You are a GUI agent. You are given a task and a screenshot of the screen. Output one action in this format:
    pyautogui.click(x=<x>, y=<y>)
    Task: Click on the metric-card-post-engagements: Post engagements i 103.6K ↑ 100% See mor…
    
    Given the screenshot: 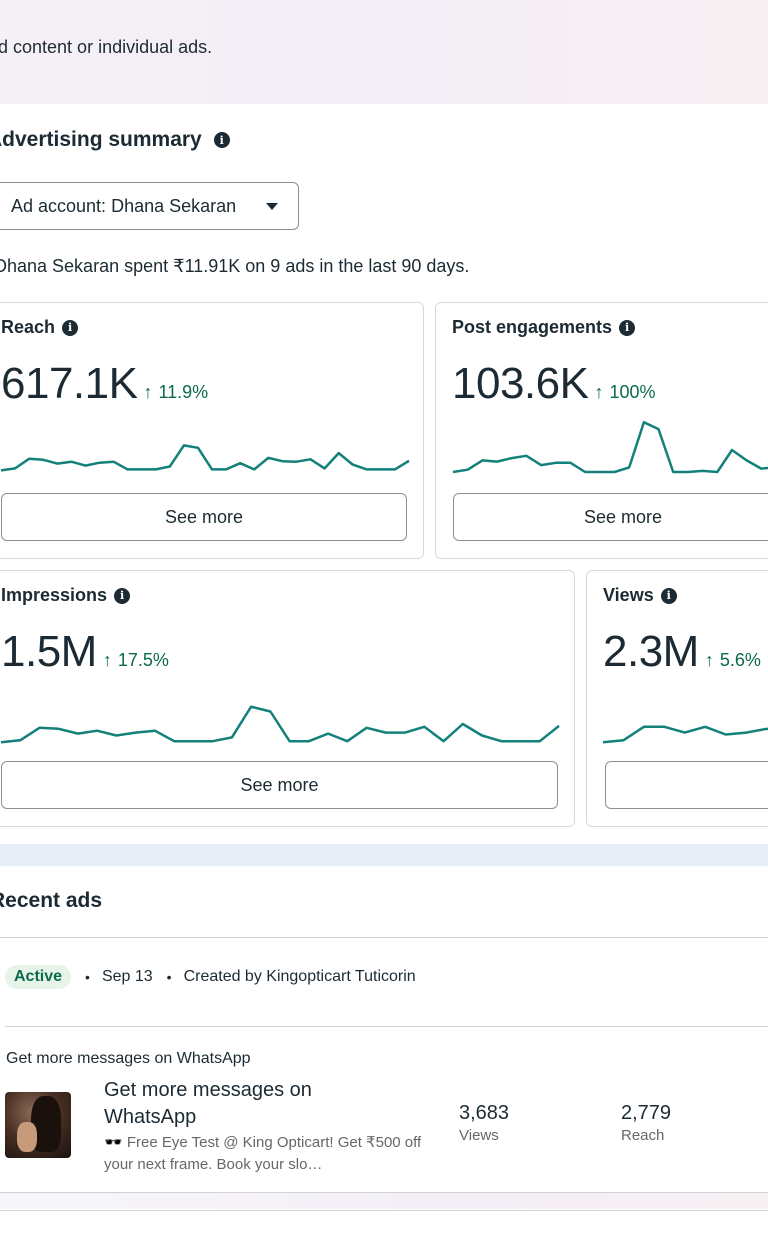 What is the action you would take?
    pyautogui.click(x=601, y=430)
    